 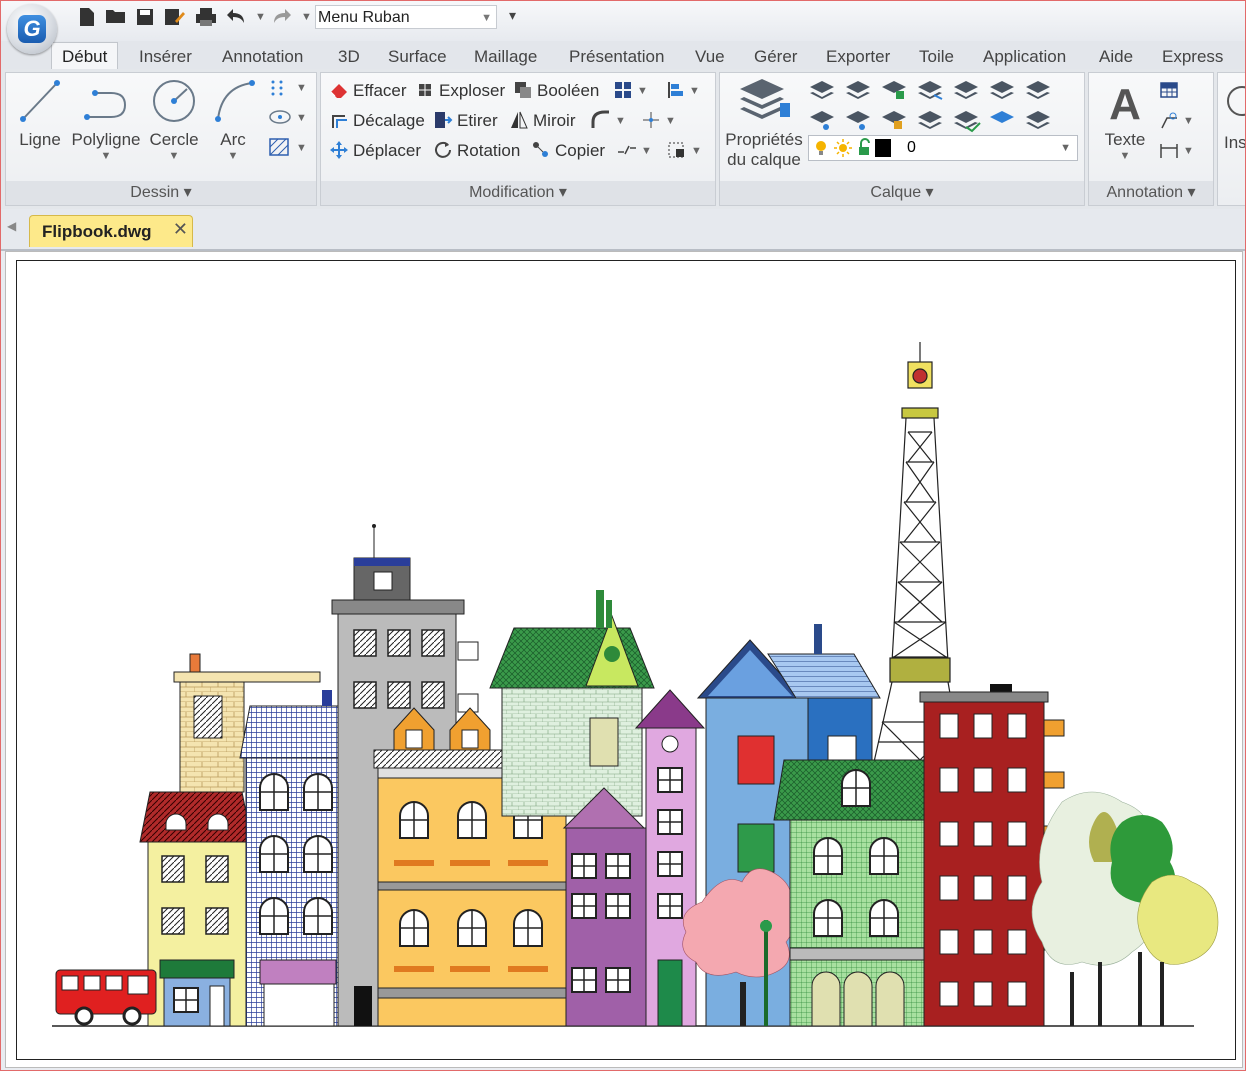 I want to click on rotation-button: Rotation, so click(x=476, y=151).